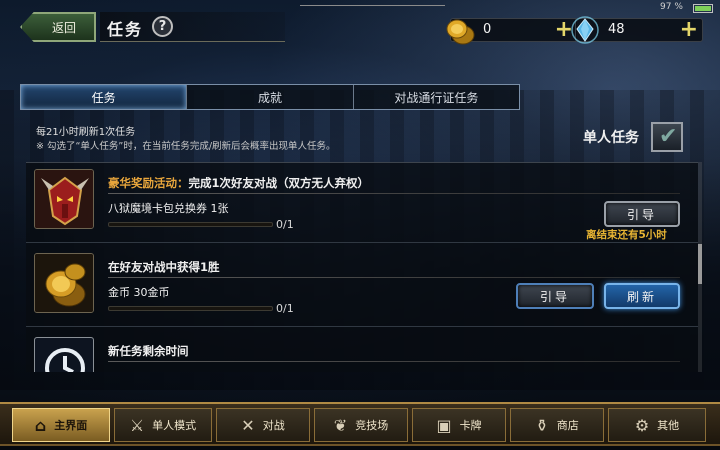 Image resolution: width=720 pixels, height=450 pixels. Describe the element at coordinates (162, 26) in the screenshot. I see `help-icon: ?` at that location.